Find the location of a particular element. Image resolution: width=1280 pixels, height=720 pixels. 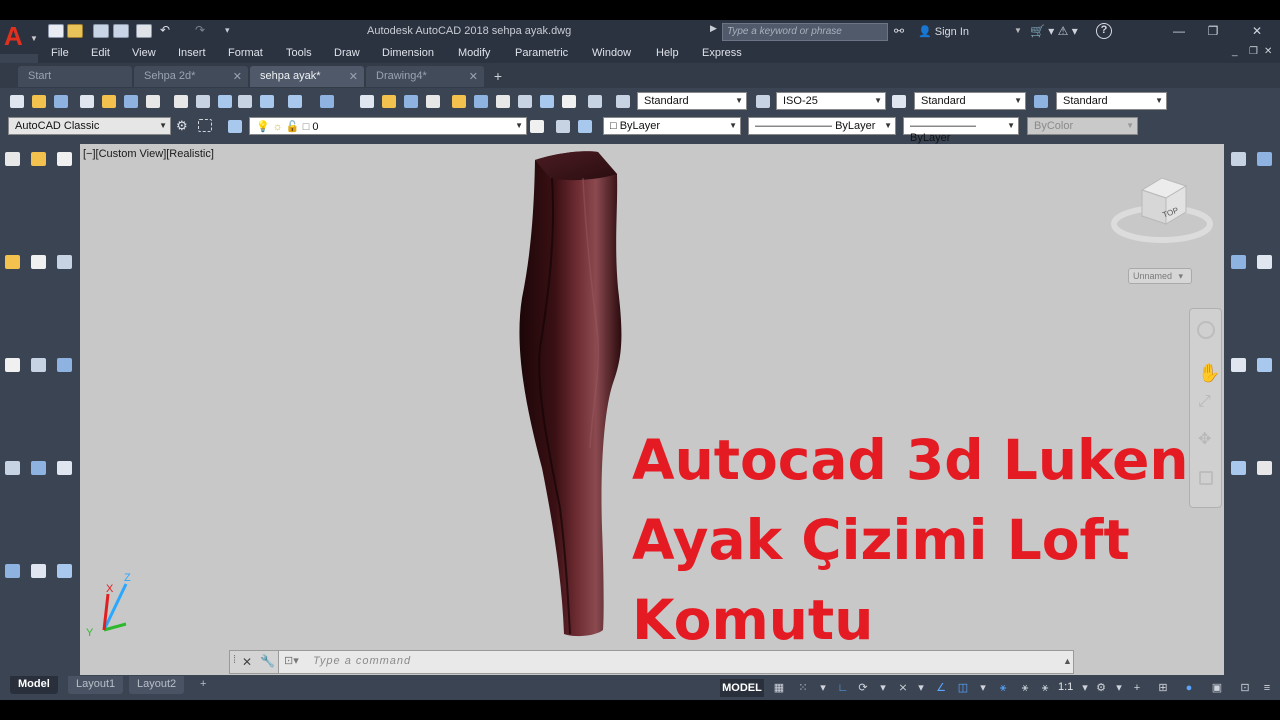

autoscale-icon: ⚹ is located at coordinates (1025, 688).